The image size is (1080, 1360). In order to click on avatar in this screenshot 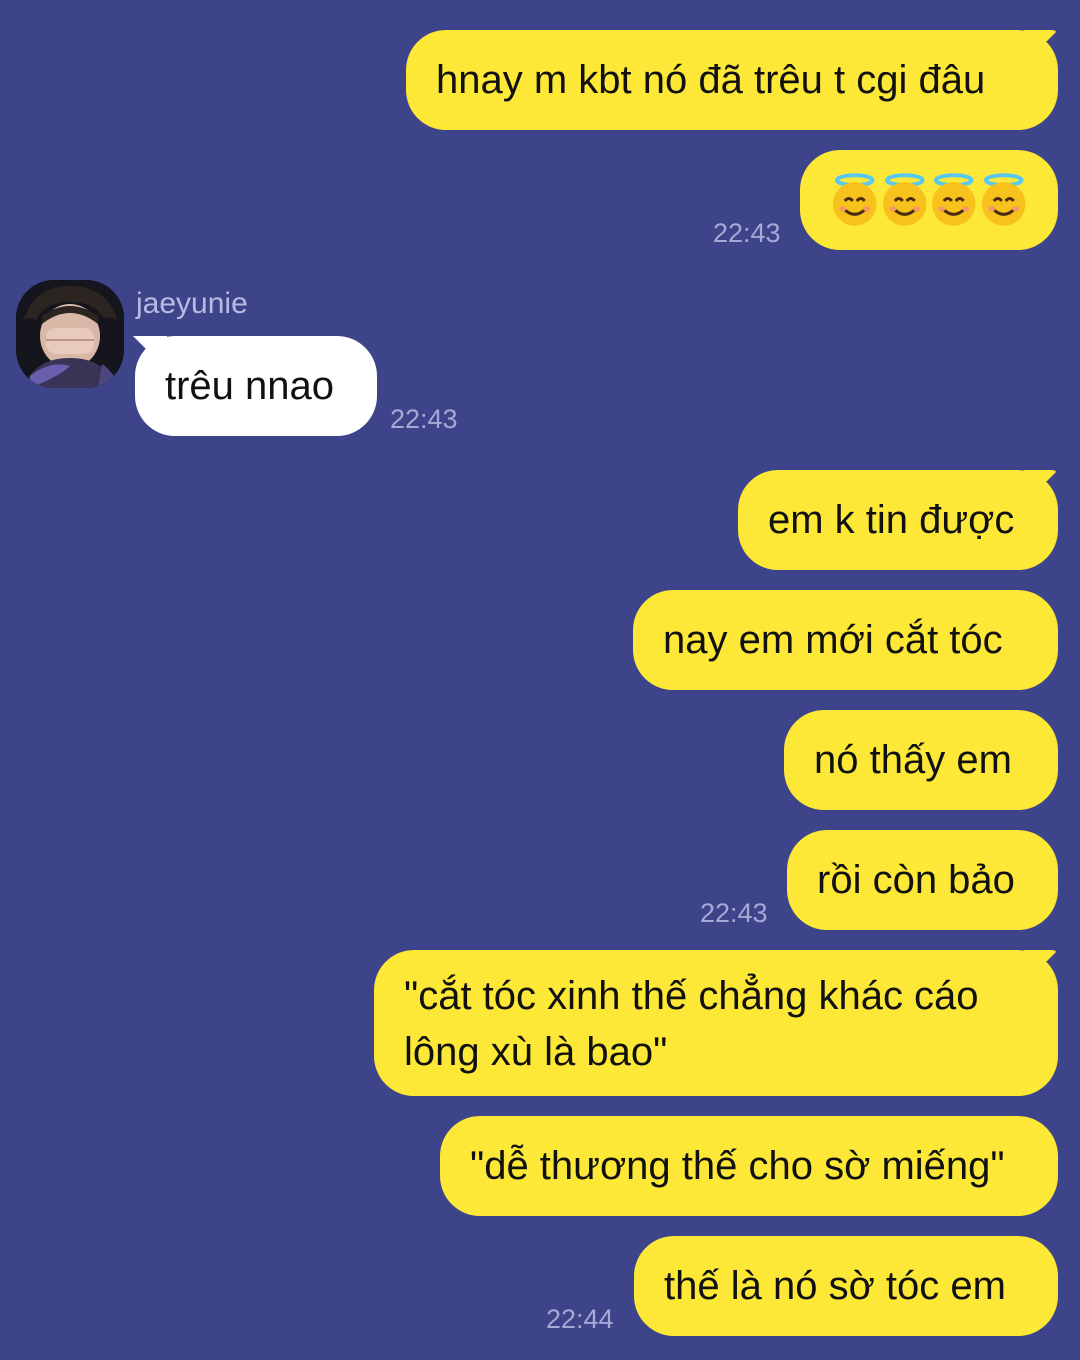, I will do `click(70, 334)`.